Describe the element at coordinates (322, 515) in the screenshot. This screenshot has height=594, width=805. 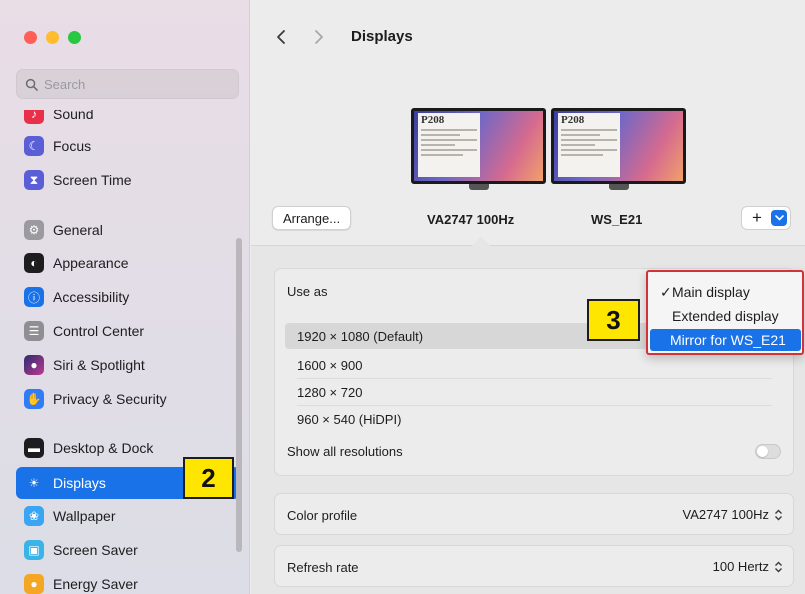
I see `color-profile-label: Color profile` at that location.